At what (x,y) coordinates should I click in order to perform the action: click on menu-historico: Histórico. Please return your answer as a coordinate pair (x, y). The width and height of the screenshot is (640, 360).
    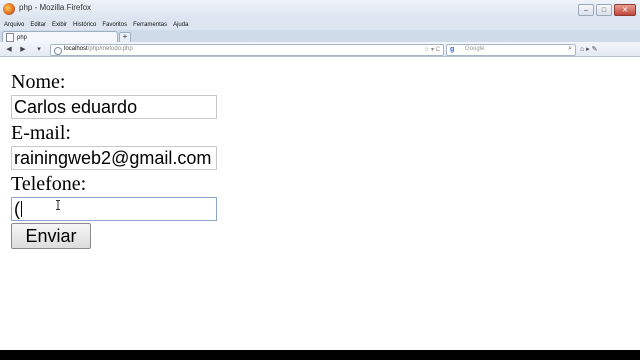
    Looking at the image, I should click on (84, 25).